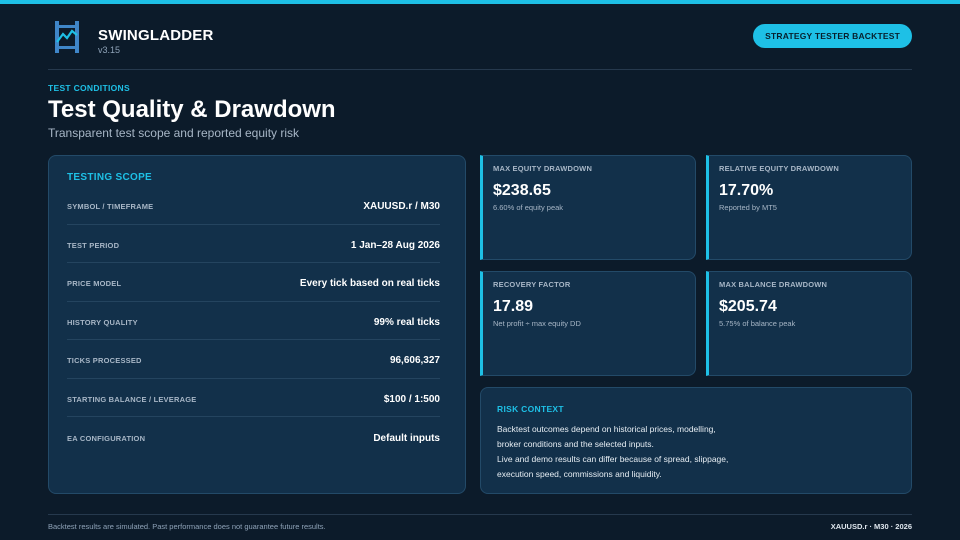  I want to click on metric-value: 17.70%, so click(746, 190).